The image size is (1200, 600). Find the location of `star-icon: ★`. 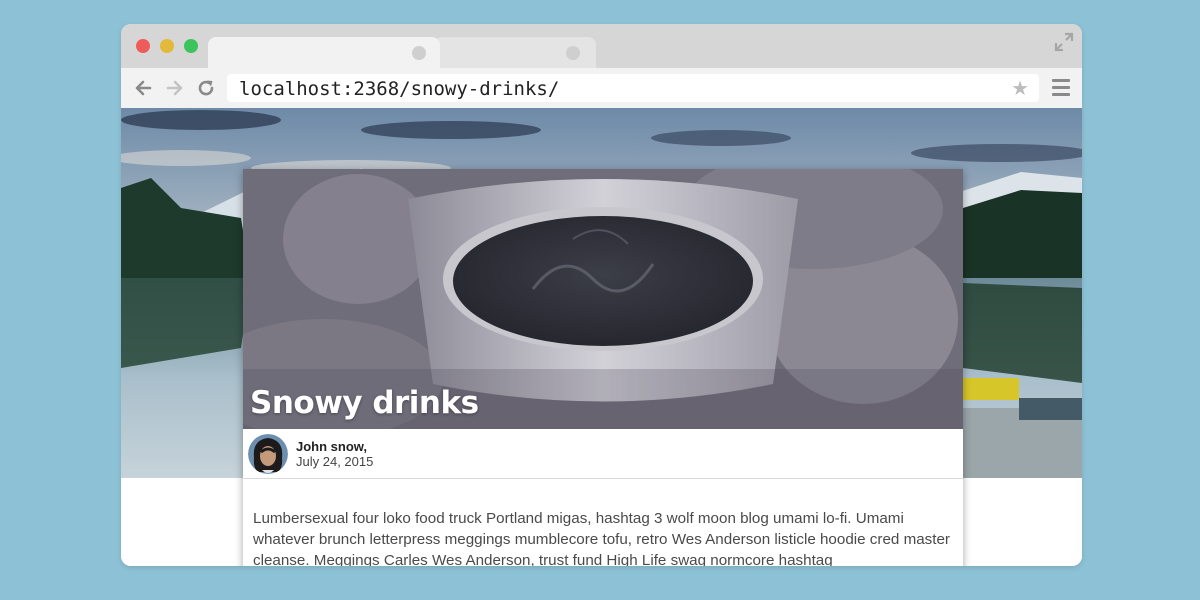

star-icon: ★ is located at coordinates (1020, 88).